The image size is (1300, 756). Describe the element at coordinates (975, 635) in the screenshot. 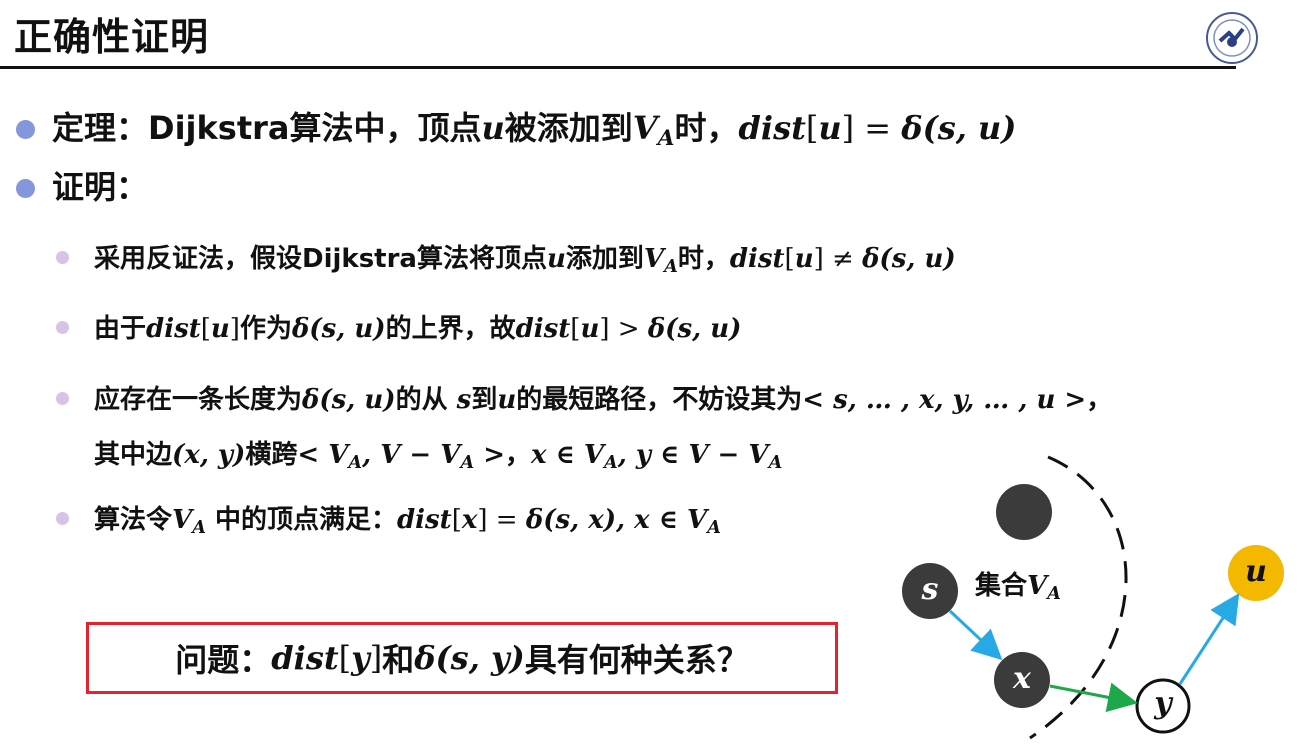

I see `edge-s-x` at that location.